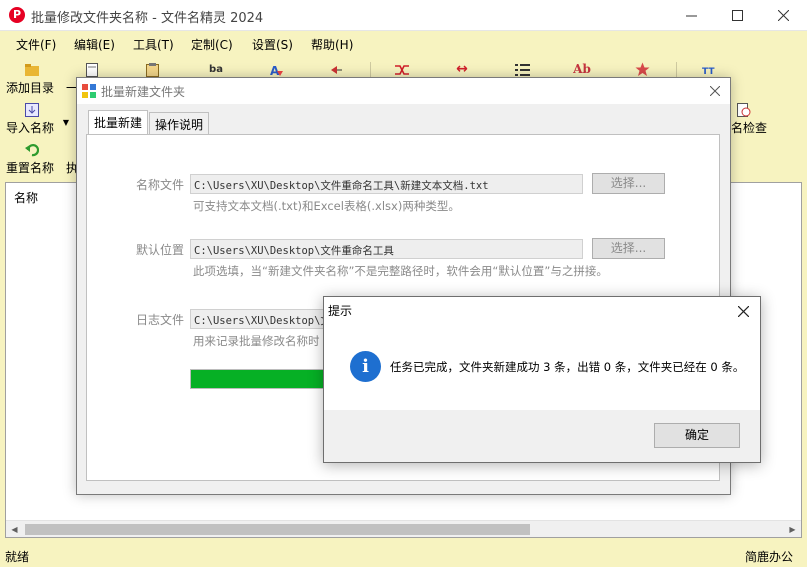 This screenshot has height=567, width=807. I want to click on menu-customize: 定制(C), so click(212, 44).